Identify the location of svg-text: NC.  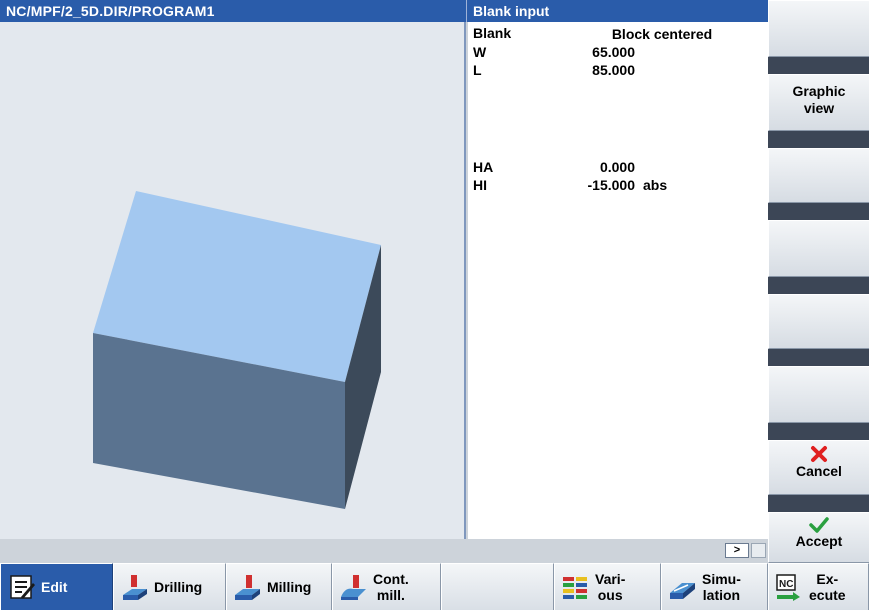
(786, 584).